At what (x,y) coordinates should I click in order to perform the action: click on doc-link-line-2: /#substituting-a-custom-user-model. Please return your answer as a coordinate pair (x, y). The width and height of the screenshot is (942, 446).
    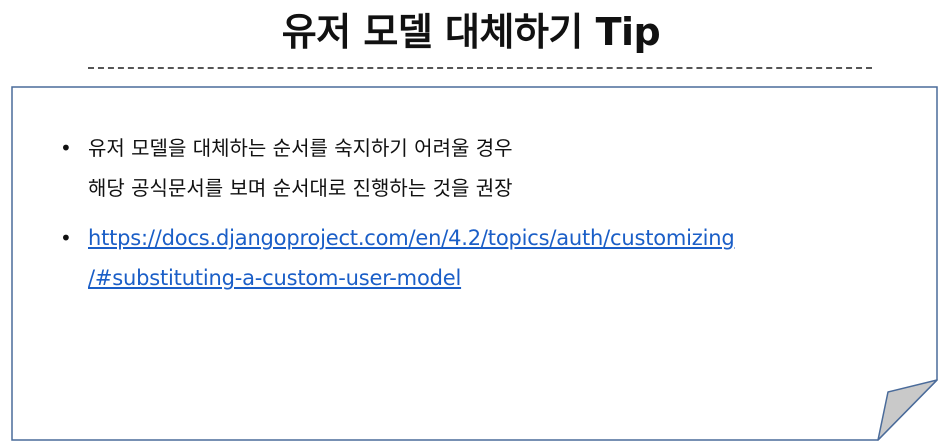
    Looking at the image, I should click on (493, 278).